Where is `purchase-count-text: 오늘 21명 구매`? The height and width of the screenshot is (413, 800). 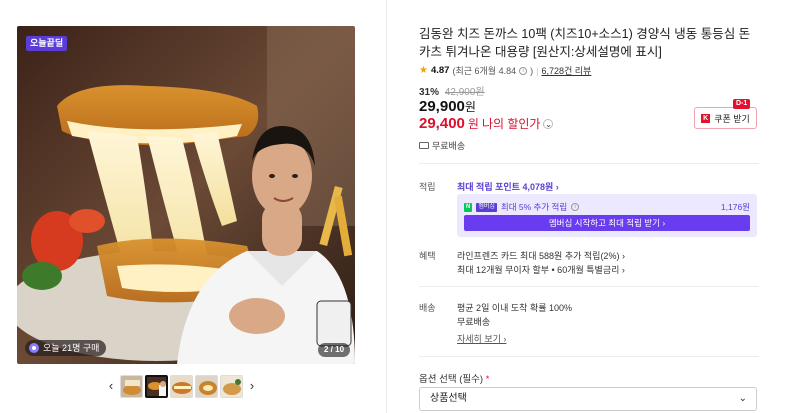
purchase-count-text: 오늘 21명 구매 is located at coordinates (71, 348).